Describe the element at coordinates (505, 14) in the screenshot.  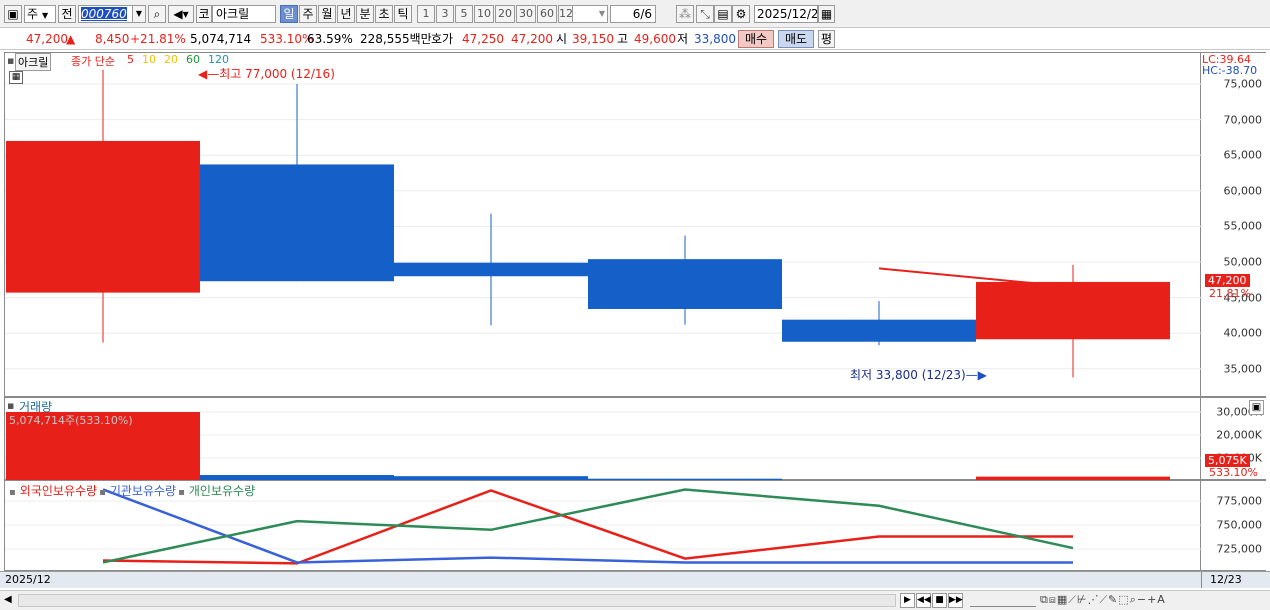
I see `interval-tab-4: 20` at that location.